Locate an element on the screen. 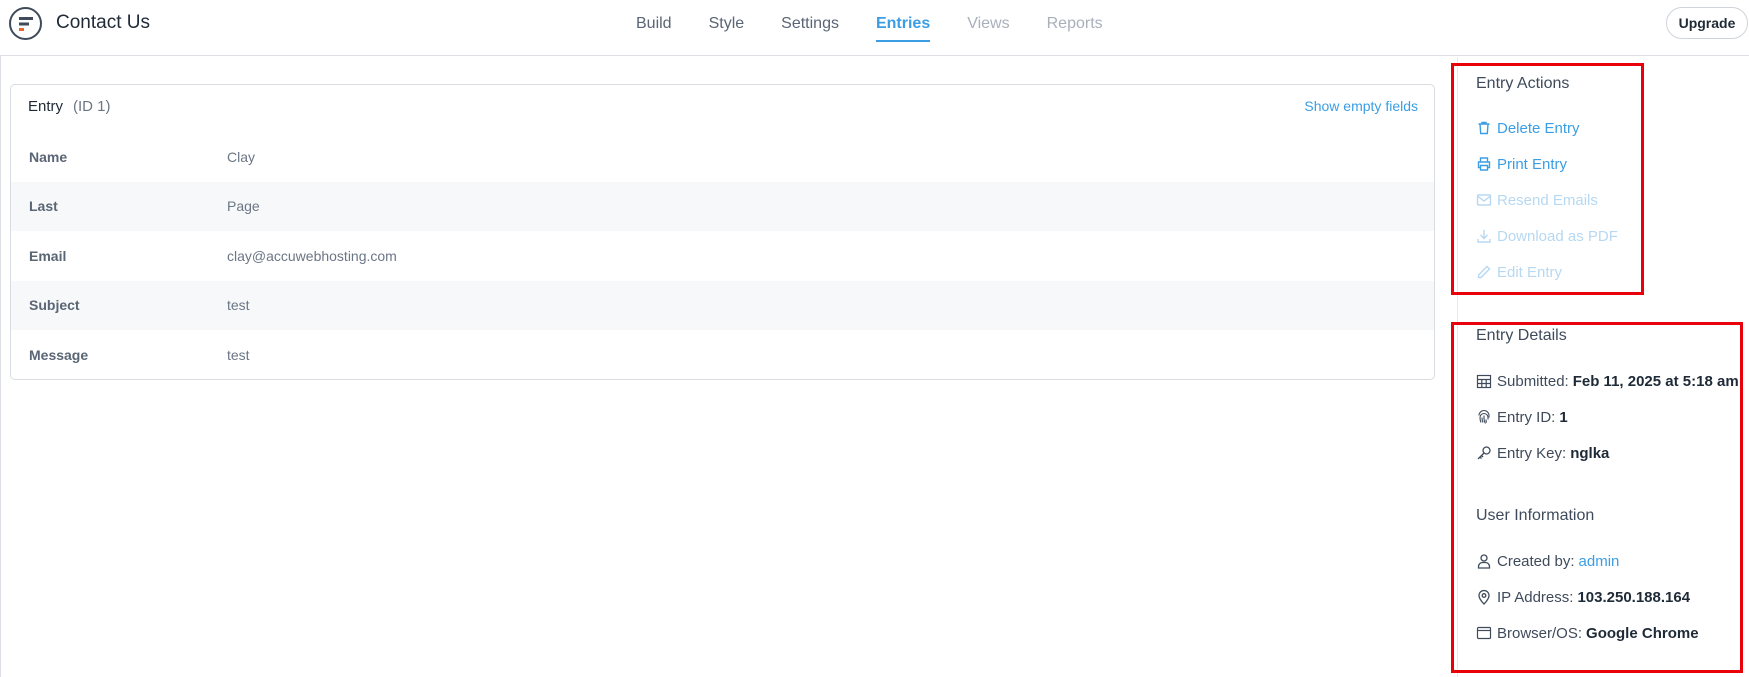 Image resolution: width=1749 pixels, height=677 pixels. field-row: Subject test is located at coordinates (722, 305).